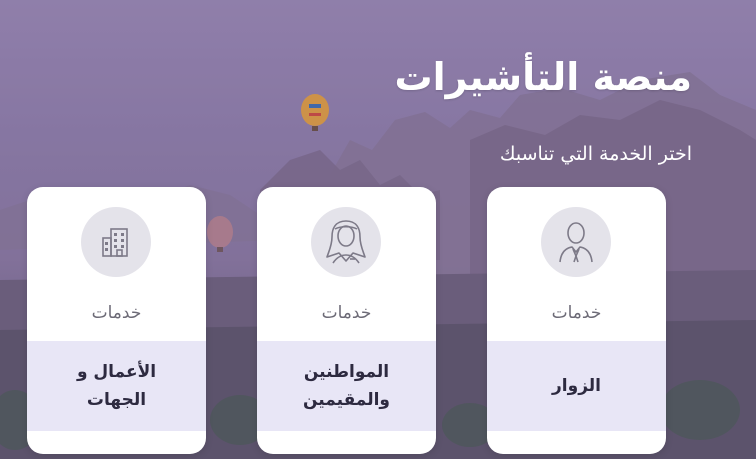 The image size is (756, 459). I want to click on card-label-band: الأعمال و الجهات, so click(116, 386).